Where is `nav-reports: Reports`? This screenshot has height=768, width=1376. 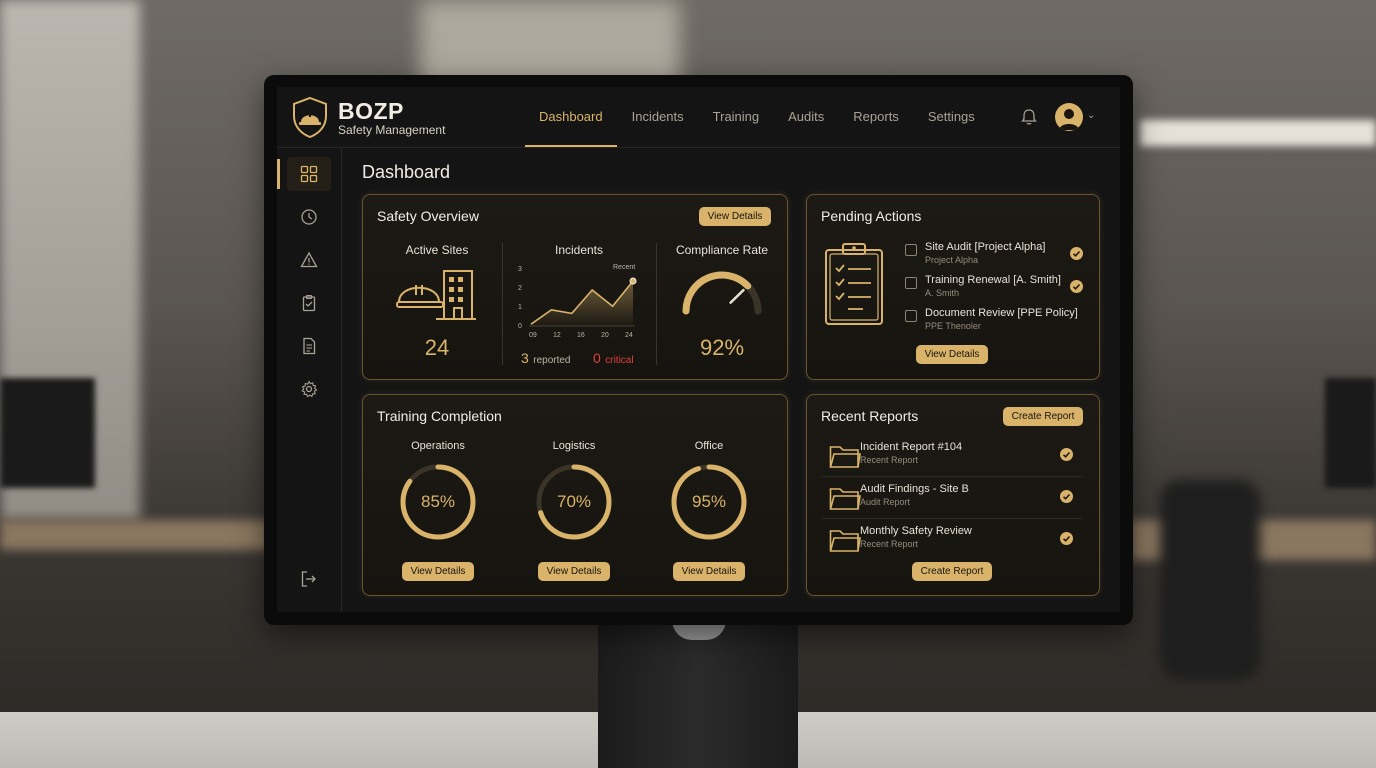 nav-reports: Reports is located at coordinates (876, 116).